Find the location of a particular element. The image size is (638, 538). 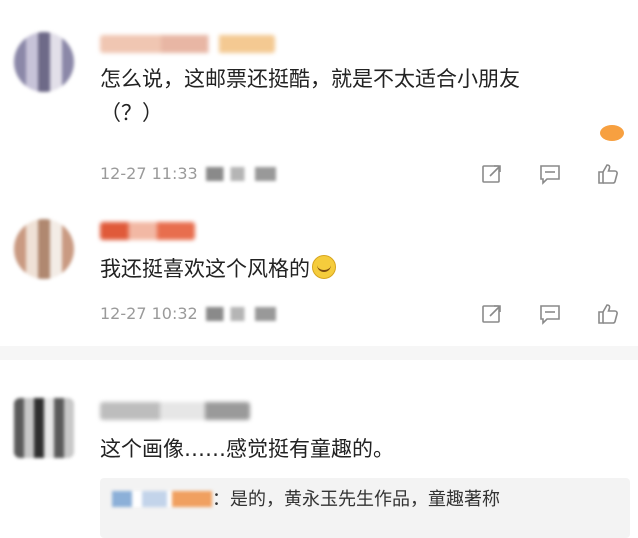

reply-username is located at coordinates (162, 499).